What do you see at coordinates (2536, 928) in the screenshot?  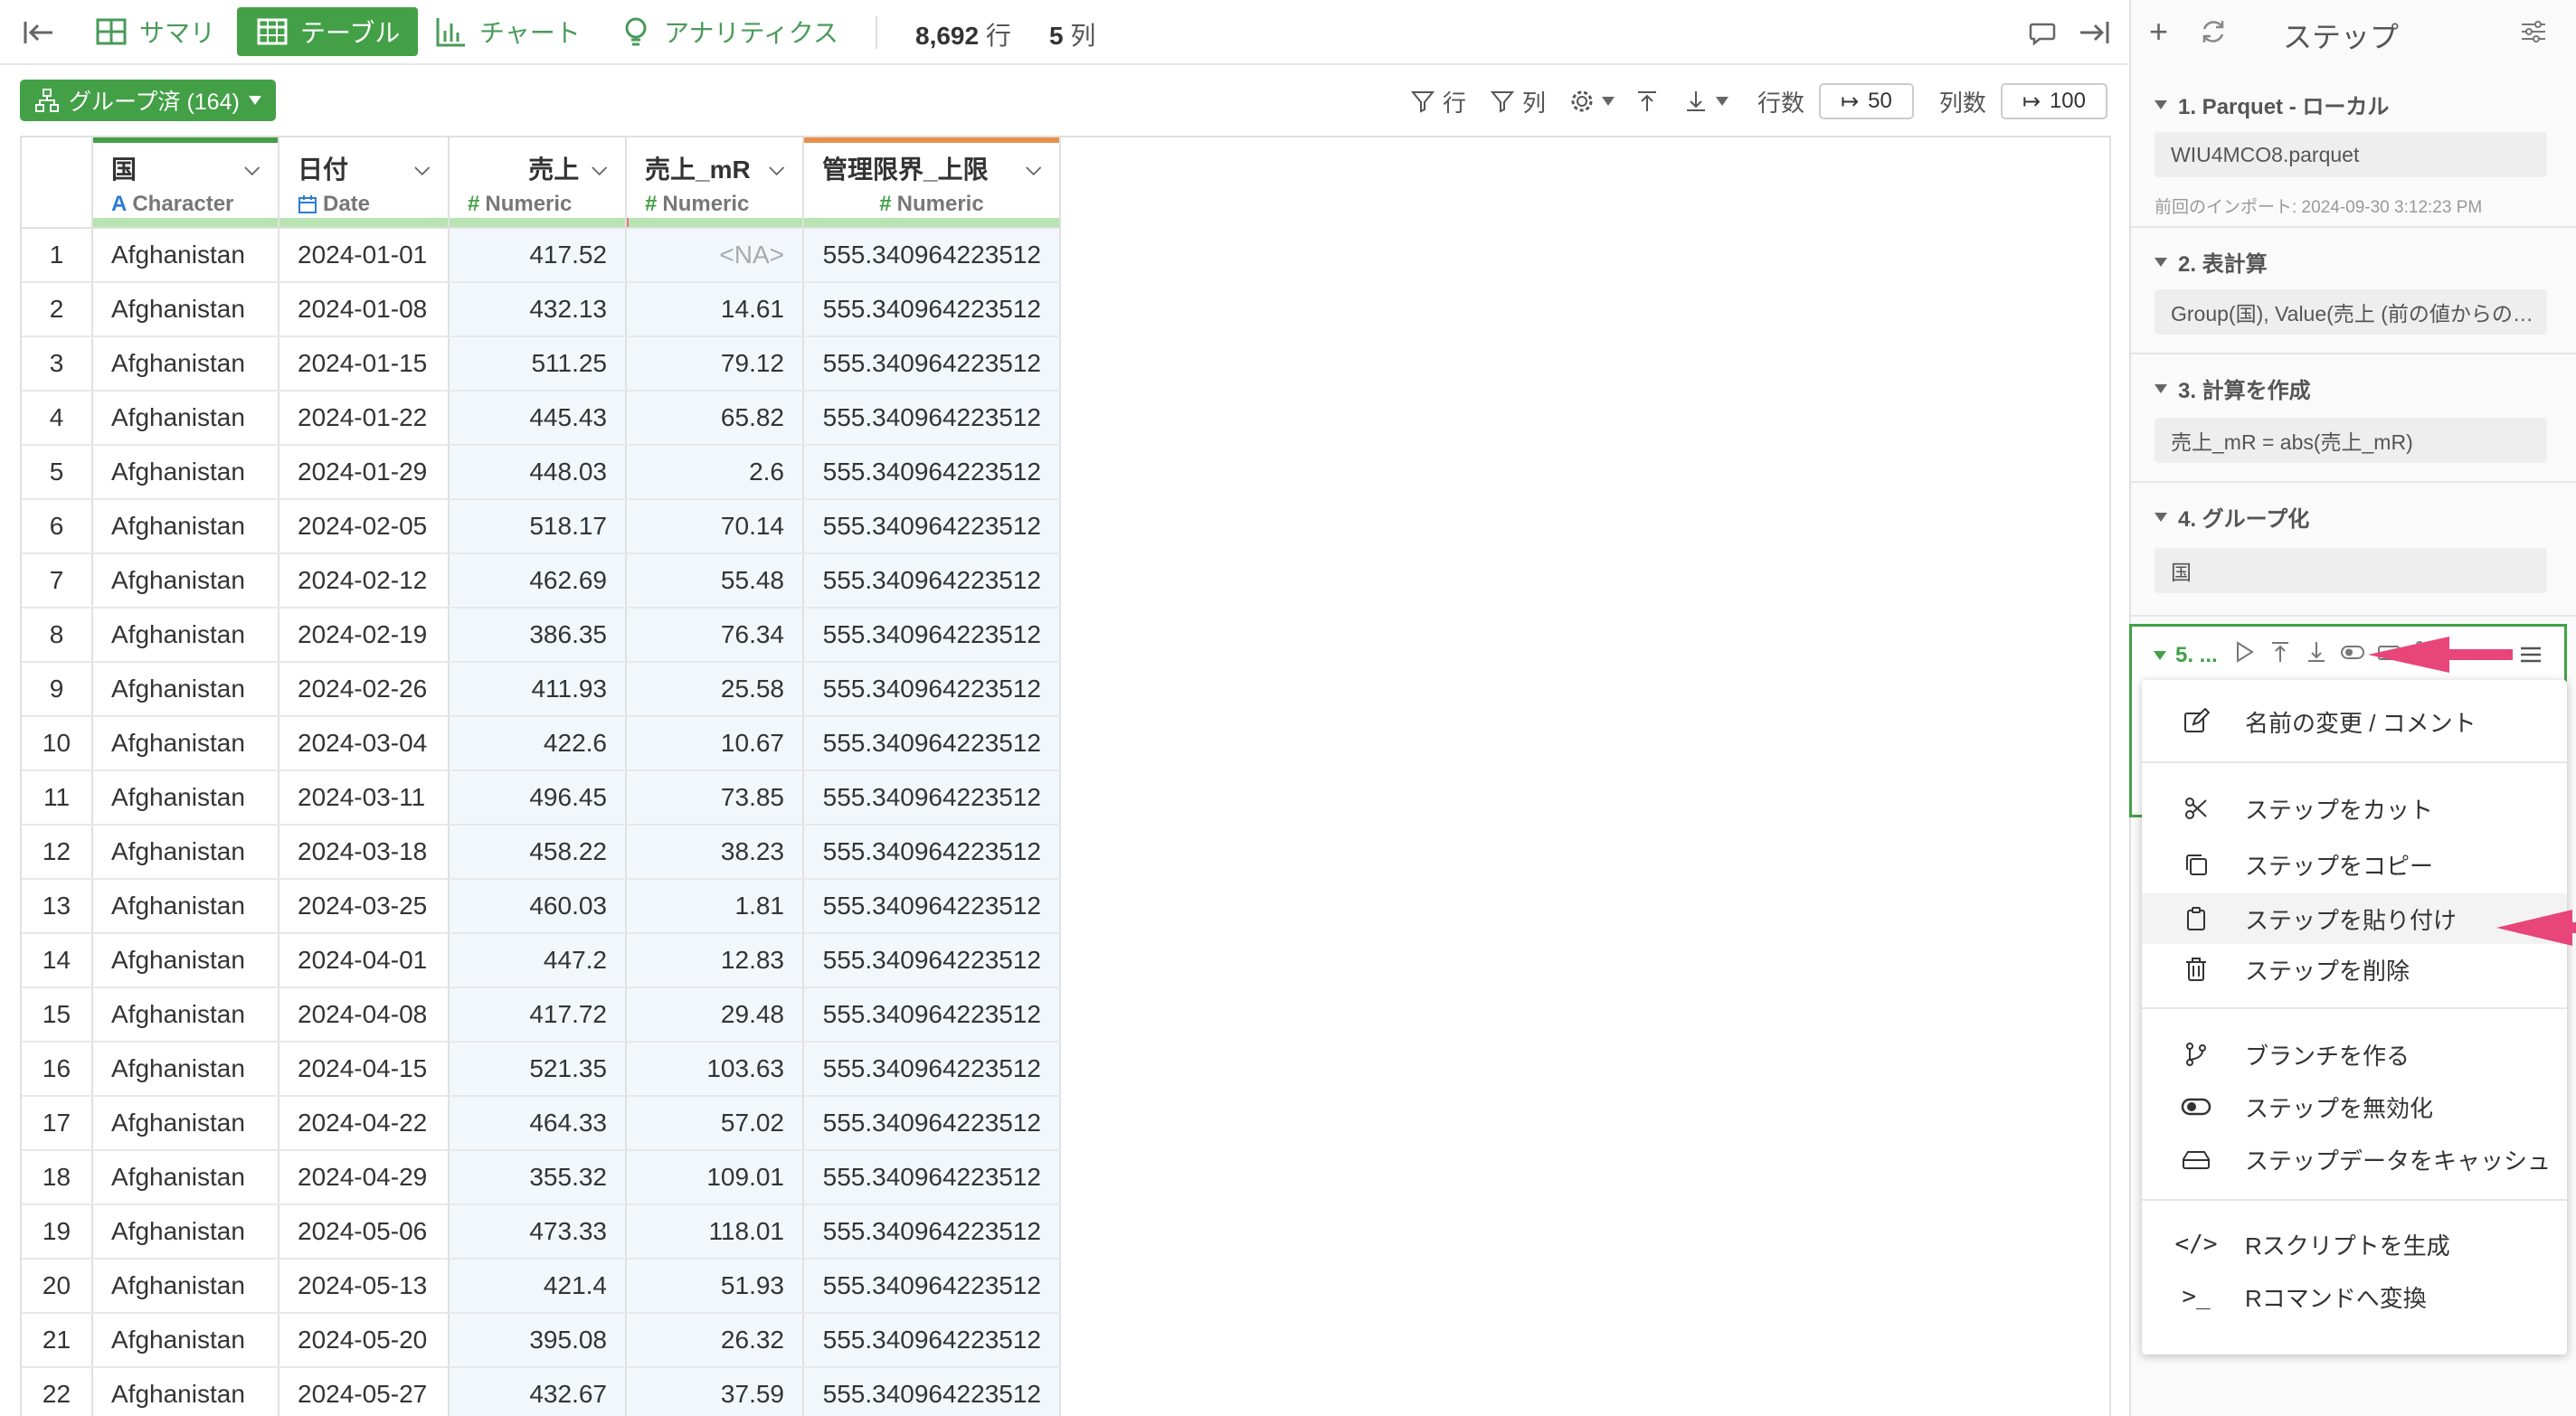 I see `annotation-arrow-paste` at bounding box center [2536, 928].